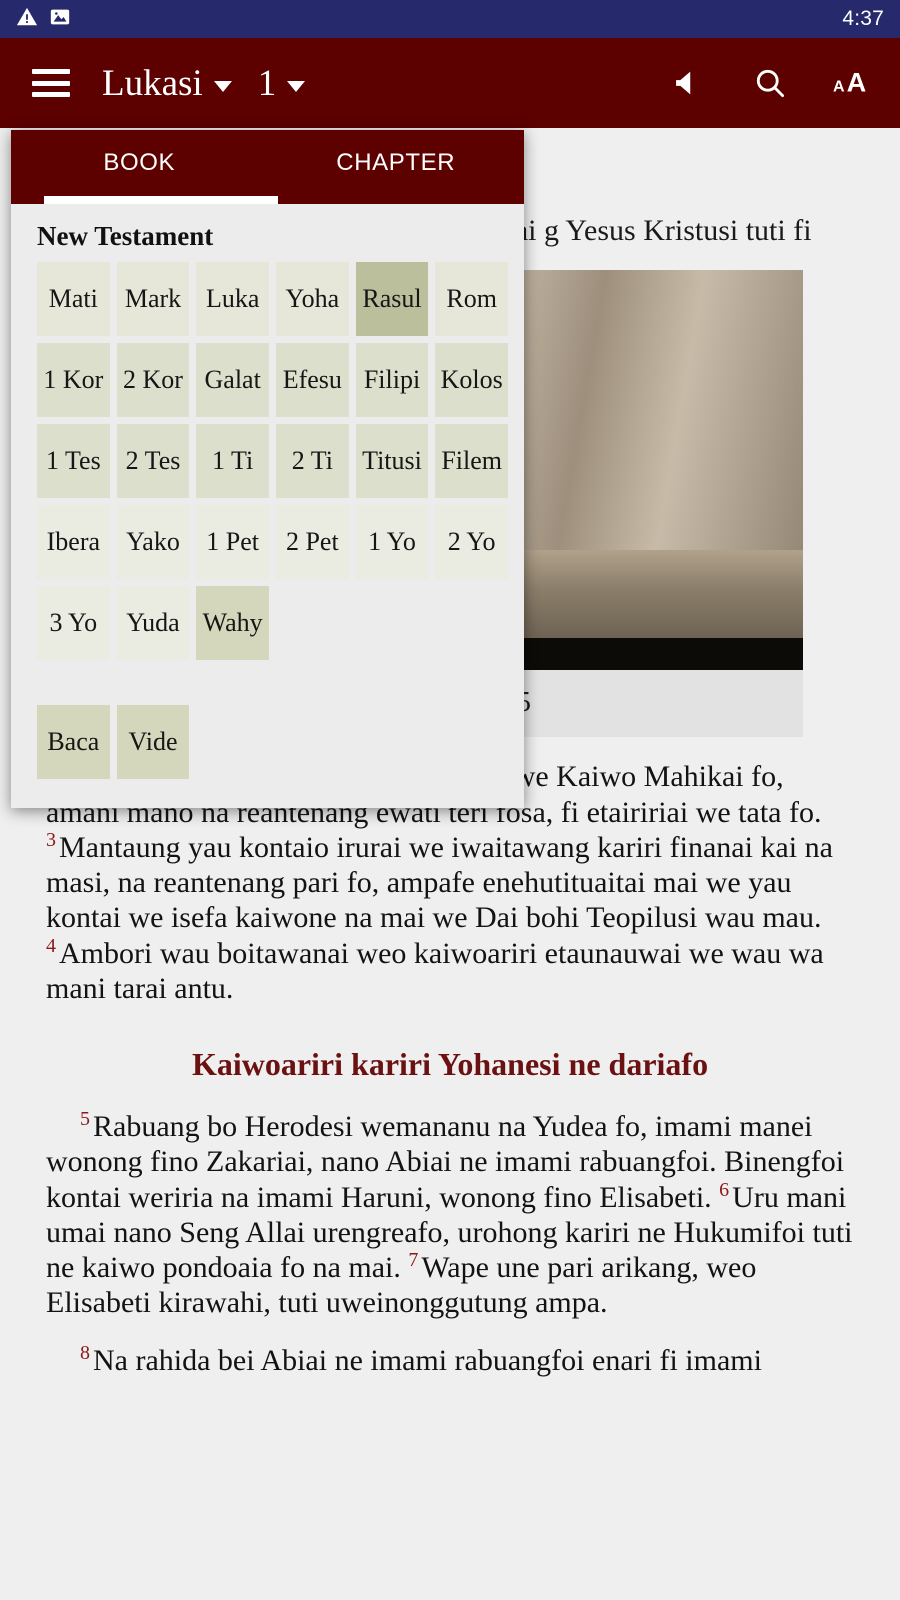 Image resolution: width=900 pixels, height=1600 pixels. Describe the element at coordinates (686, 83) in the screenshot. I see `audio-icon` at that location.